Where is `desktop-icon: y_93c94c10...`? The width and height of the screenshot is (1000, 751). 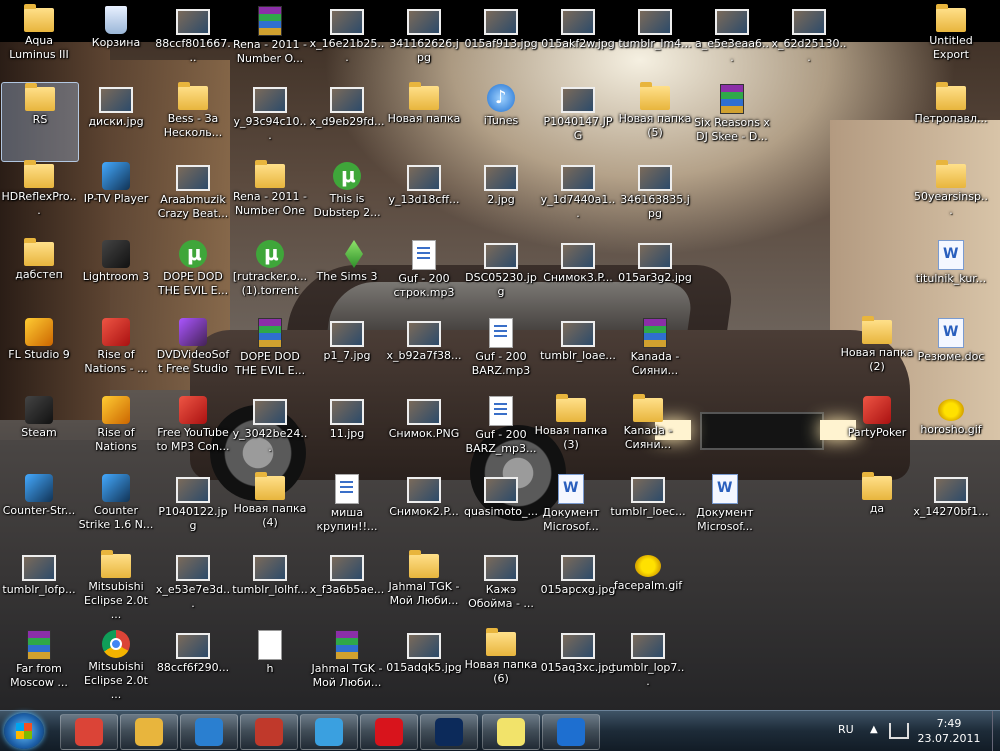 desktop-icon: y_93c94c10... is located at coordinates (270, 121).